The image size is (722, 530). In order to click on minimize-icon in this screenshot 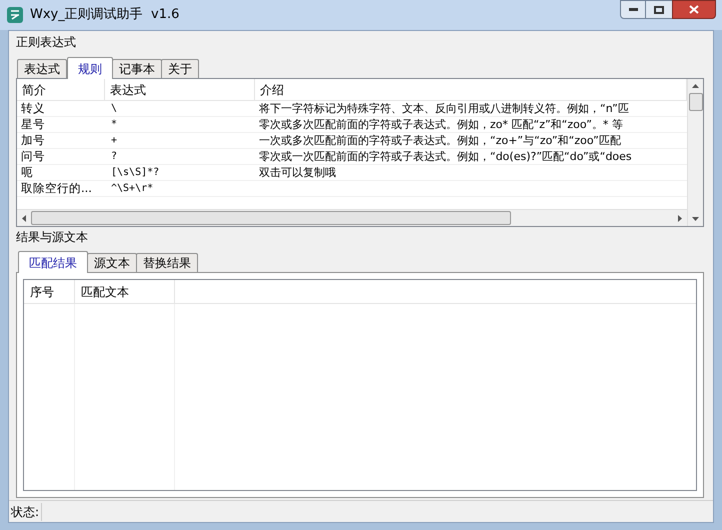, I will do `click(633, 9)`.